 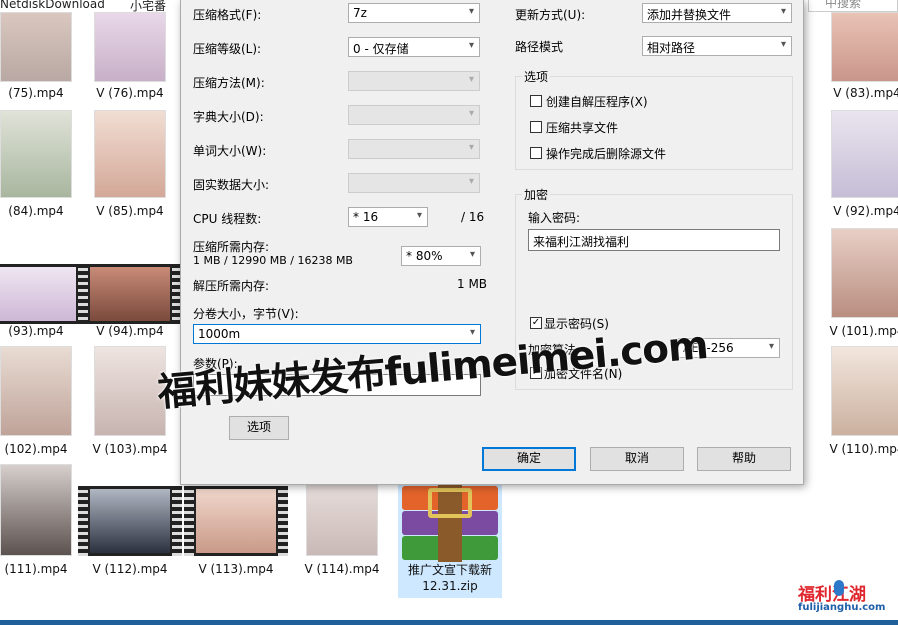 I want to click on file-tile: V (92).mp4, so click(x=856, y=168).